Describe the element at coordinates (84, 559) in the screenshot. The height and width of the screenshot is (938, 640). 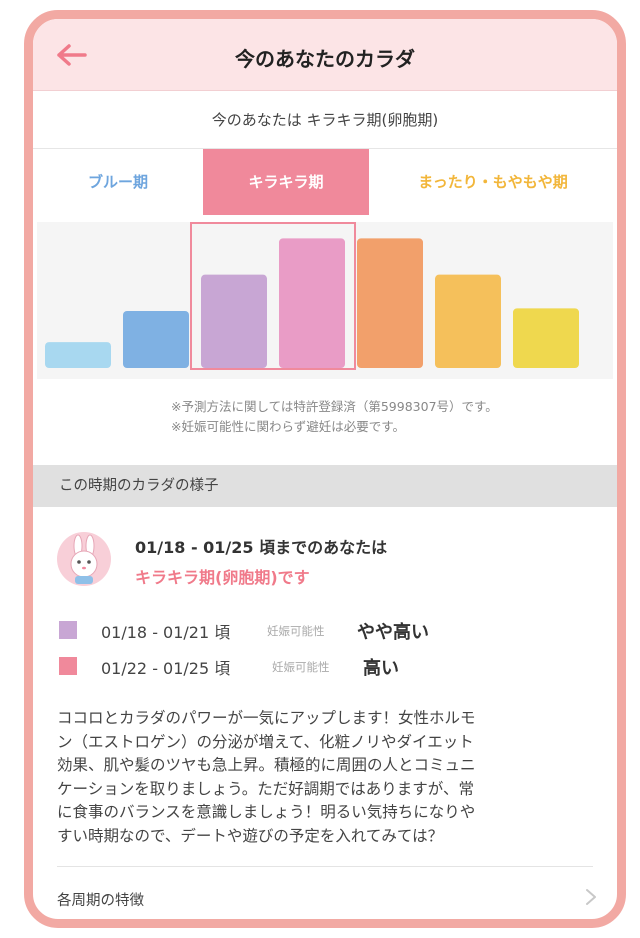
I see `bunny-avatar-icon` at that location.